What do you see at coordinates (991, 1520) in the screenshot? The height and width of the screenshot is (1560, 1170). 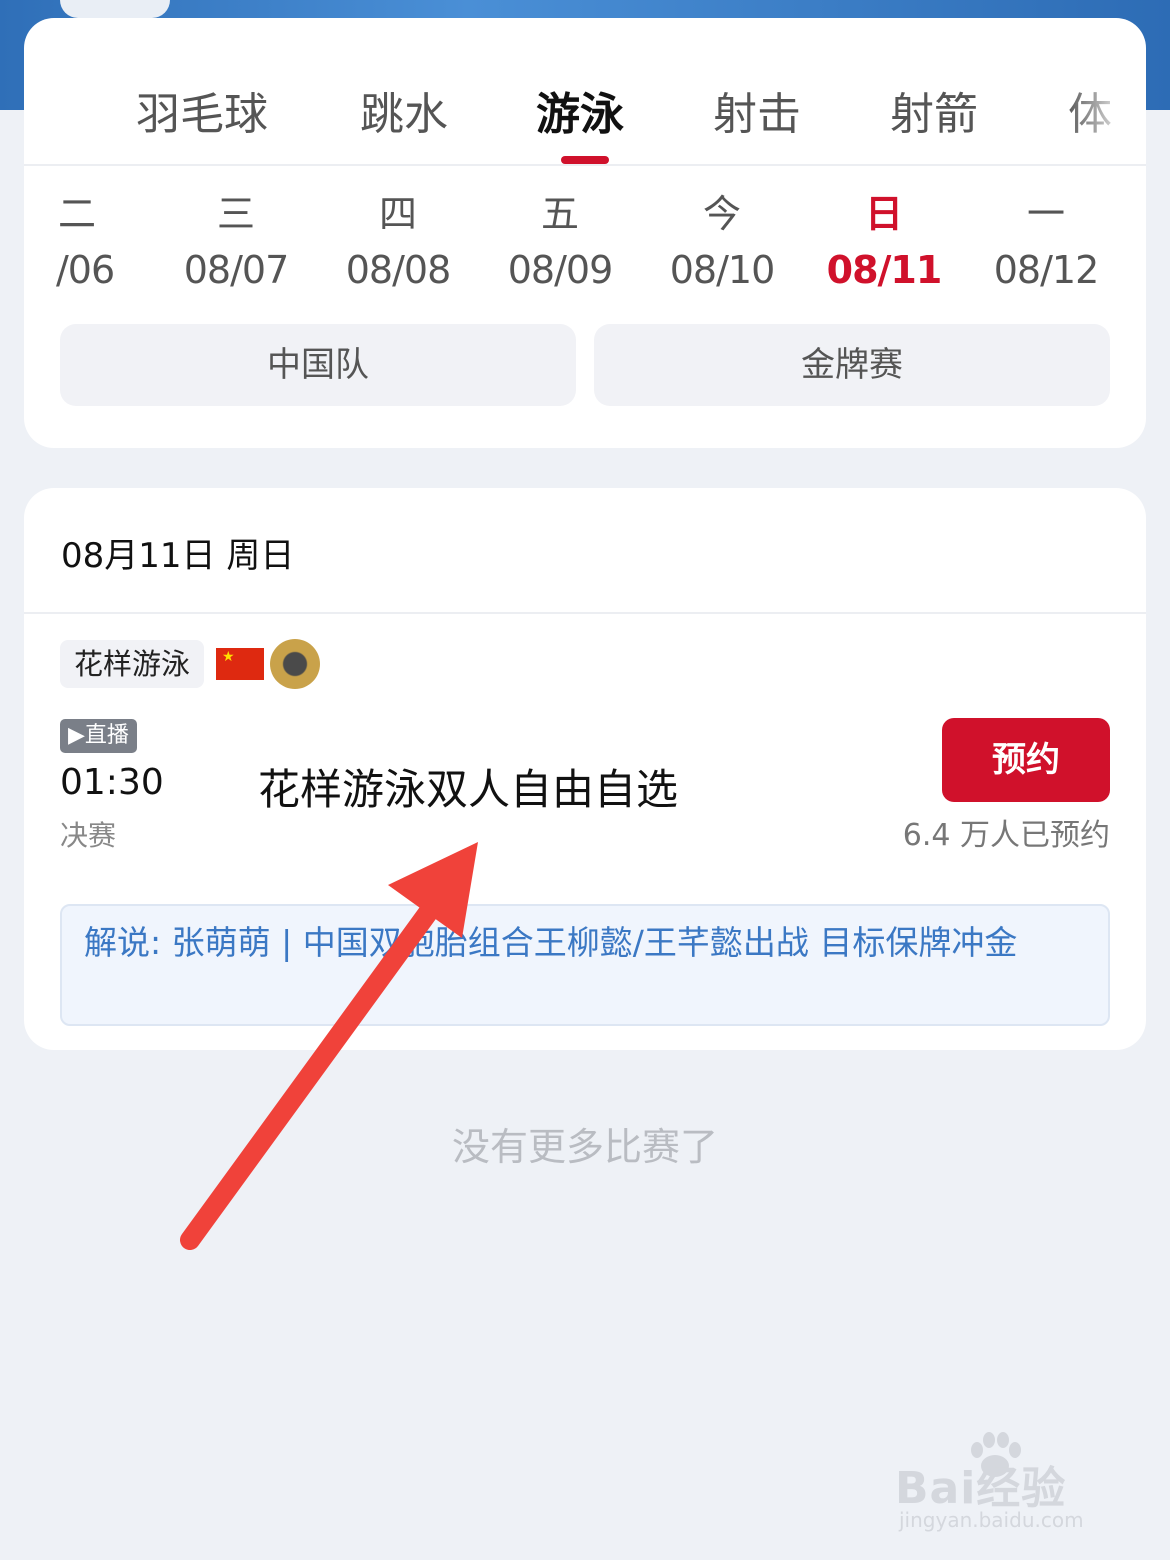 I see `watermark-url: jingyan.baidu.com` at bounding box center [991, 1520].